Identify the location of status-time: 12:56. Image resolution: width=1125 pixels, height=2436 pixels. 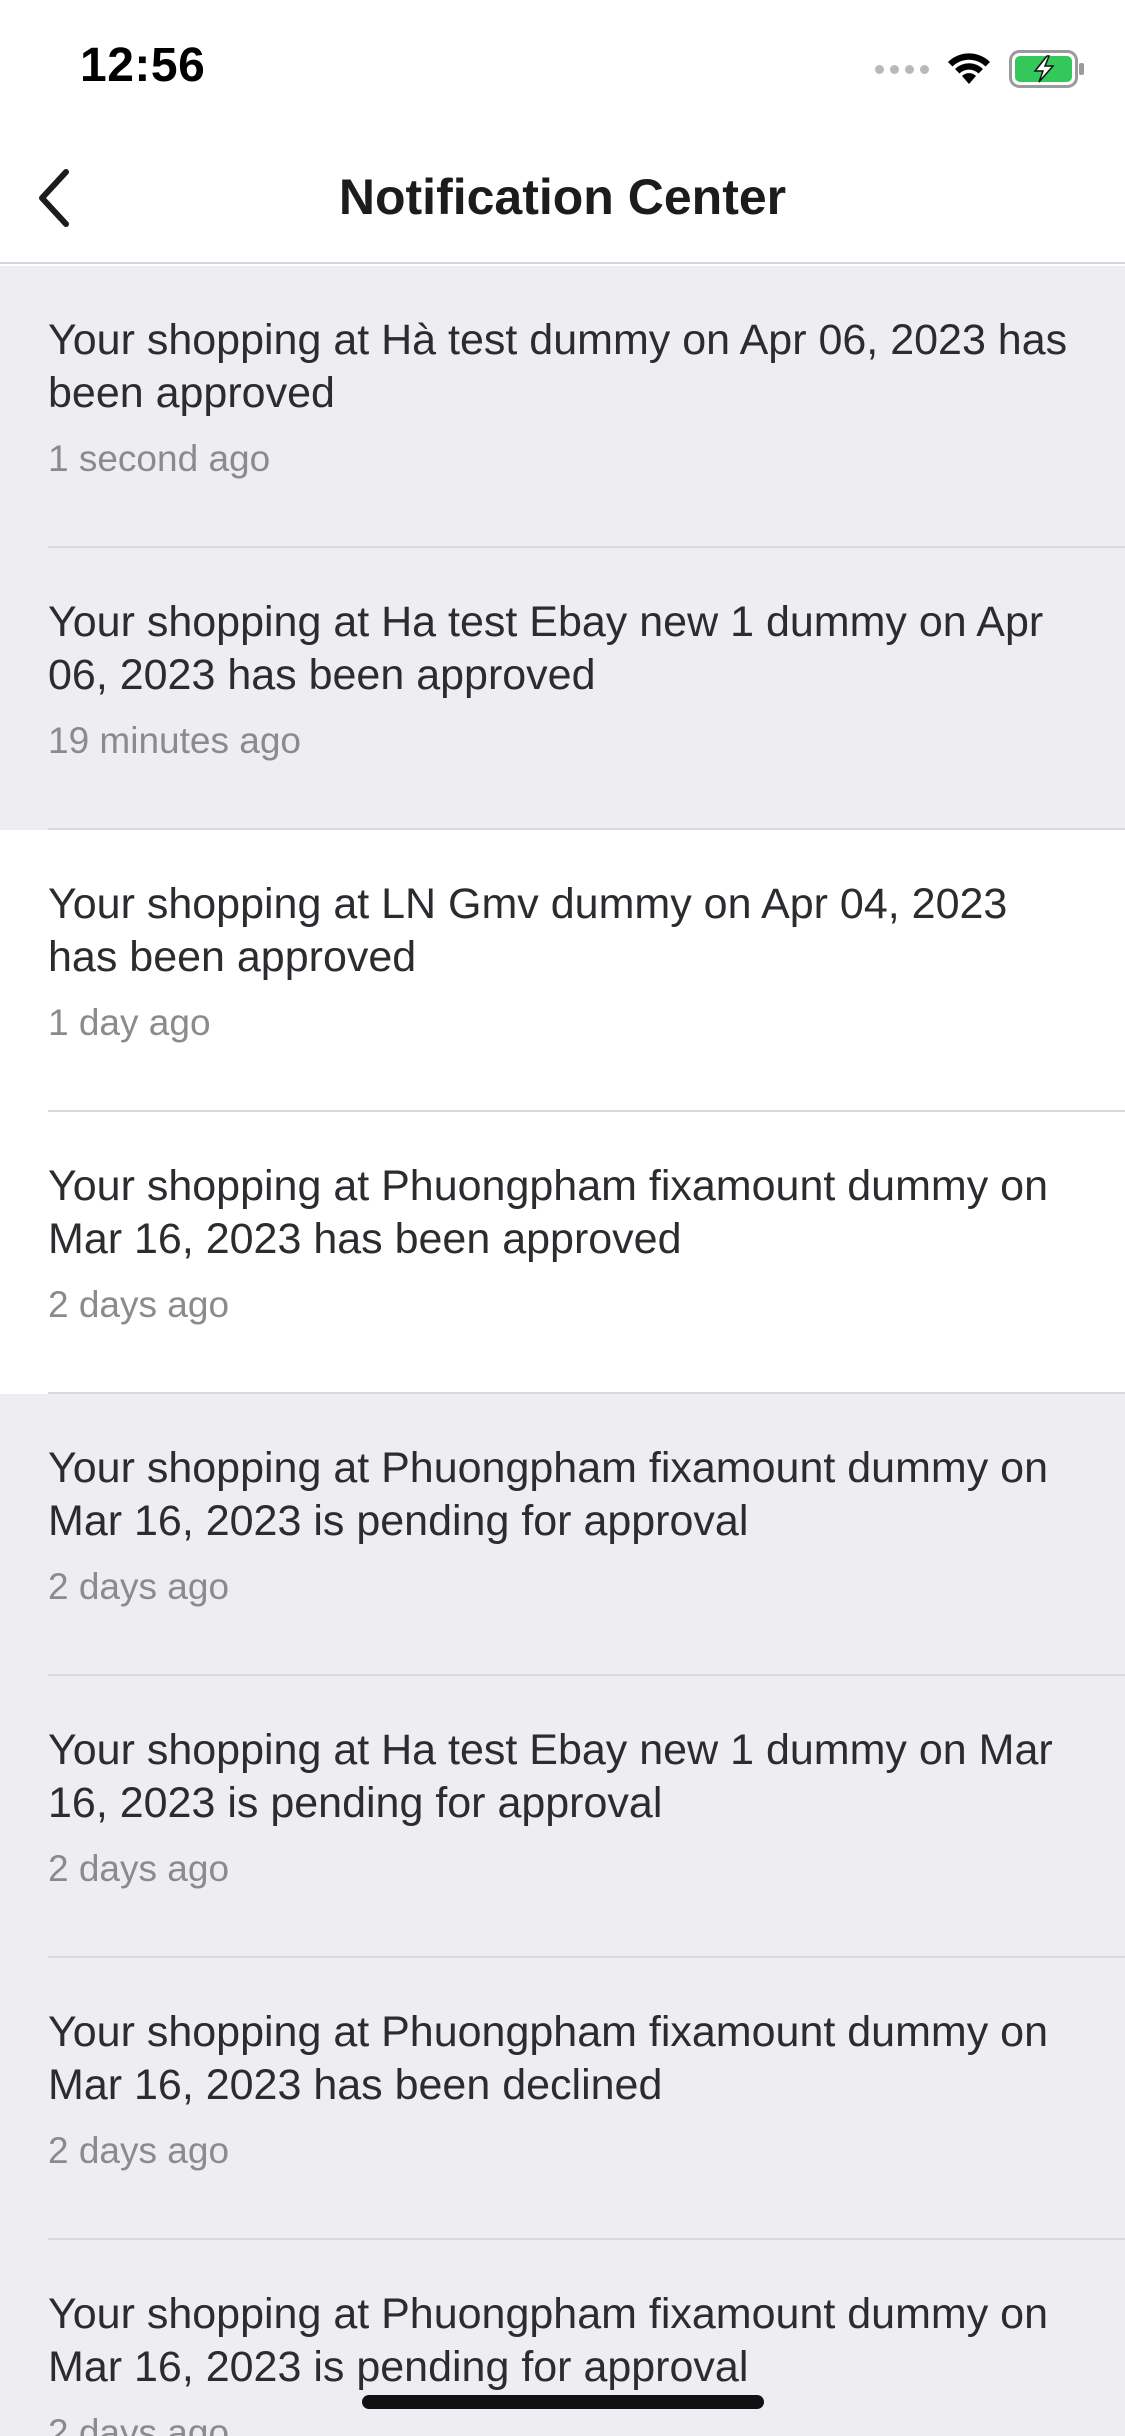
(143, 65).